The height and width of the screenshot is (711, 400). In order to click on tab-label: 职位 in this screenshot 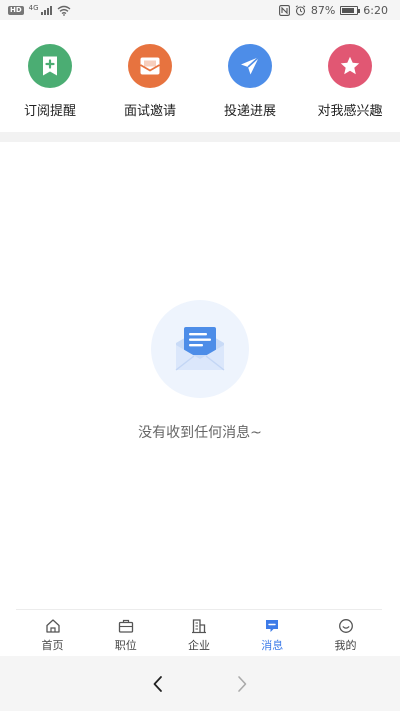, I will do `click(125, 645)`.